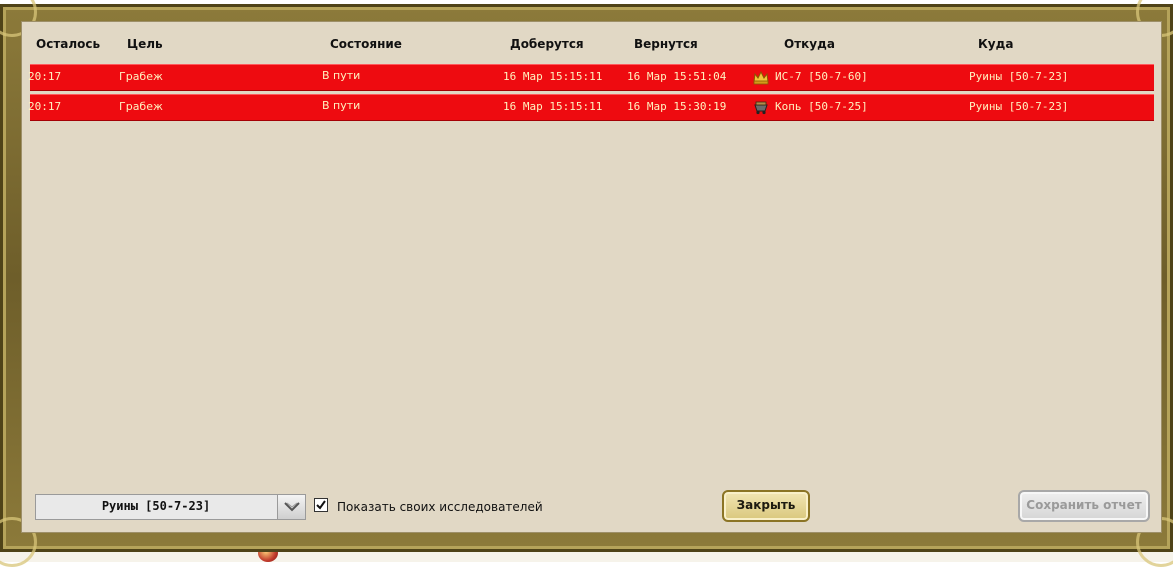  I want to click on header-to: Куда, so click(996, 44).